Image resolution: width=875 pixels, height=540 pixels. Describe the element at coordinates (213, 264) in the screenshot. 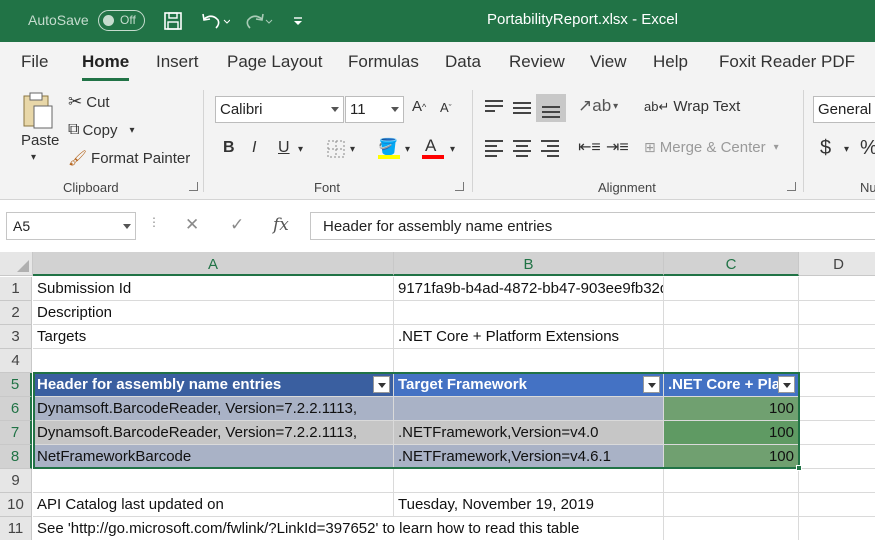

I see `column-header-a: A` at that location.